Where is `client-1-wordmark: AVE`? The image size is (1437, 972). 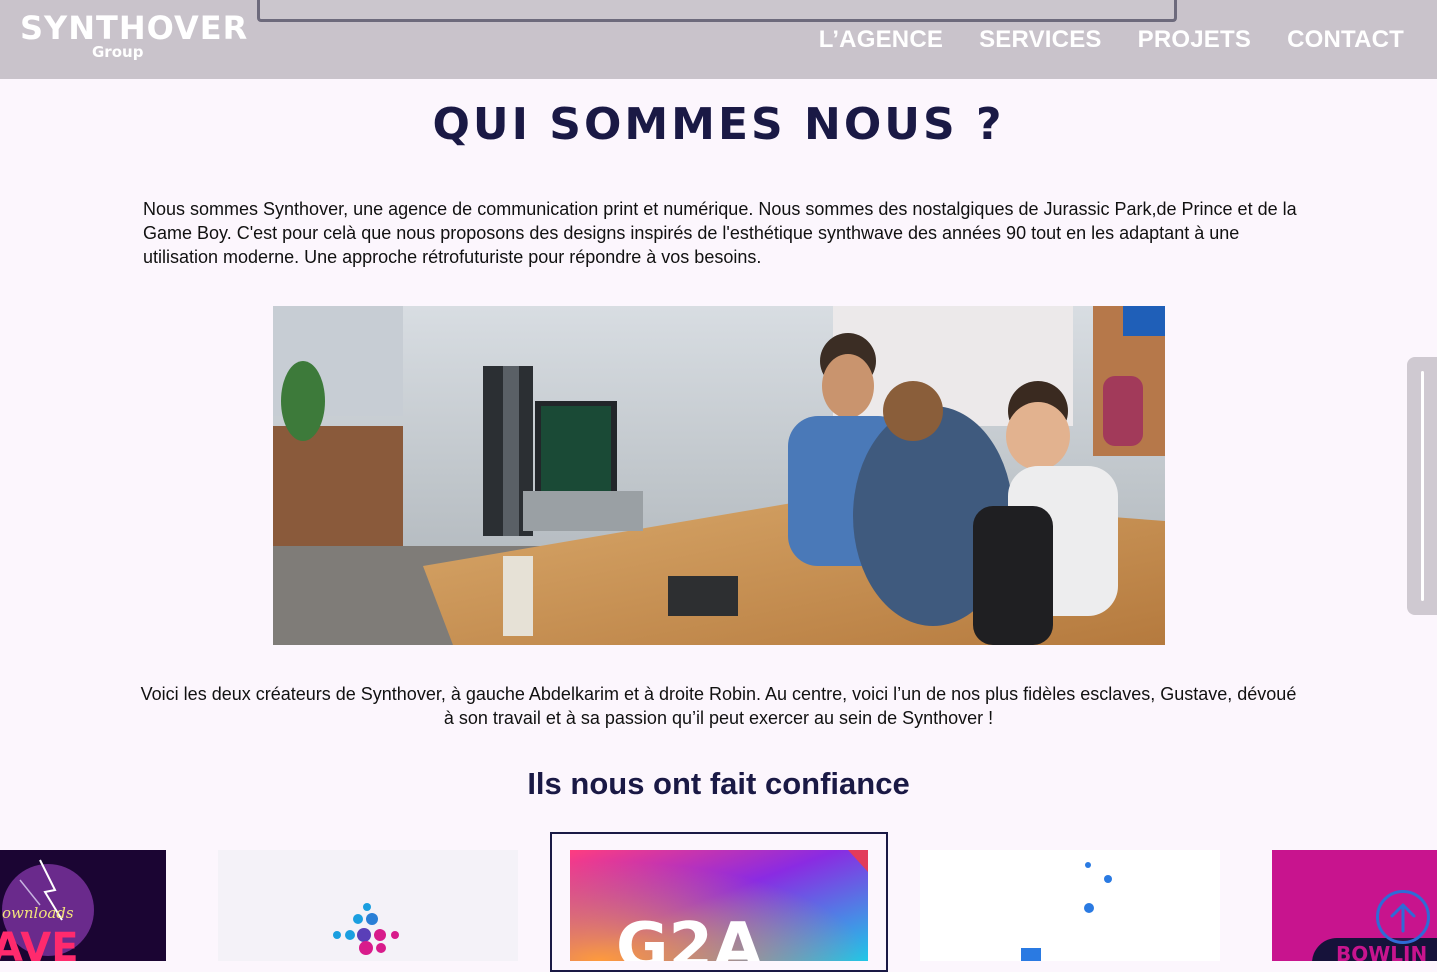
client-1-wordmark: AVE is located at coordinates (39, 943).